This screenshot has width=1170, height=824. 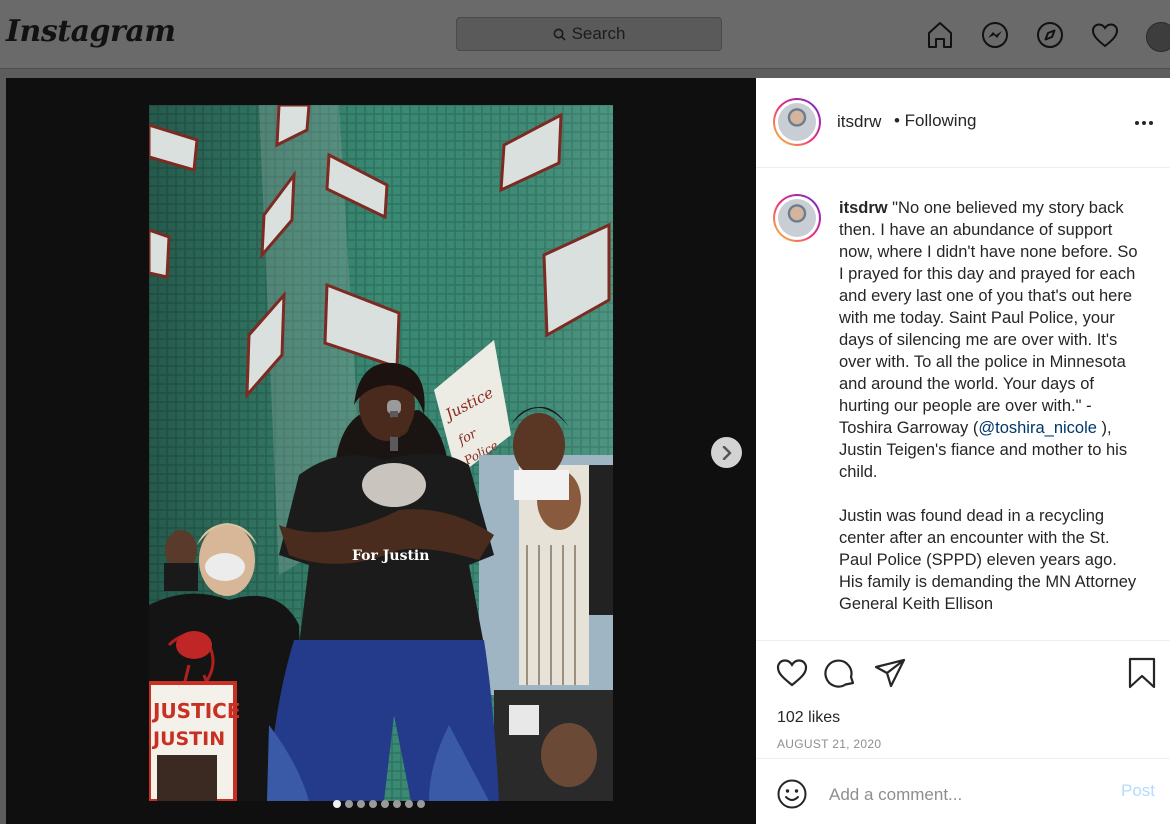 I want to click on likes-count: 102 likes, so click(x=808, y=718).